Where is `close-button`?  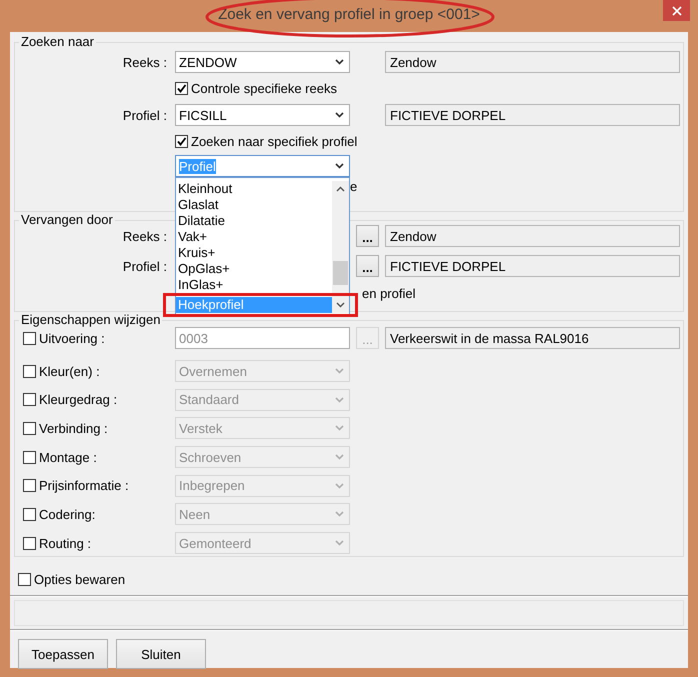
close-button is located at coordinates (676, 10).